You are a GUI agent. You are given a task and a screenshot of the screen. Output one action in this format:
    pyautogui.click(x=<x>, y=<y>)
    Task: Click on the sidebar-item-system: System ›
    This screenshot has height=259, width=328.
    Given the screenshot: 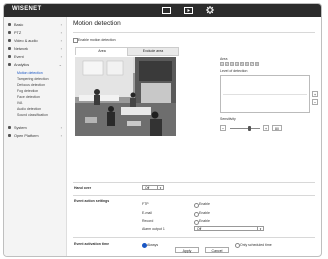 What is the action you would take?
    pyautogui.click(x=35, y=128)
    